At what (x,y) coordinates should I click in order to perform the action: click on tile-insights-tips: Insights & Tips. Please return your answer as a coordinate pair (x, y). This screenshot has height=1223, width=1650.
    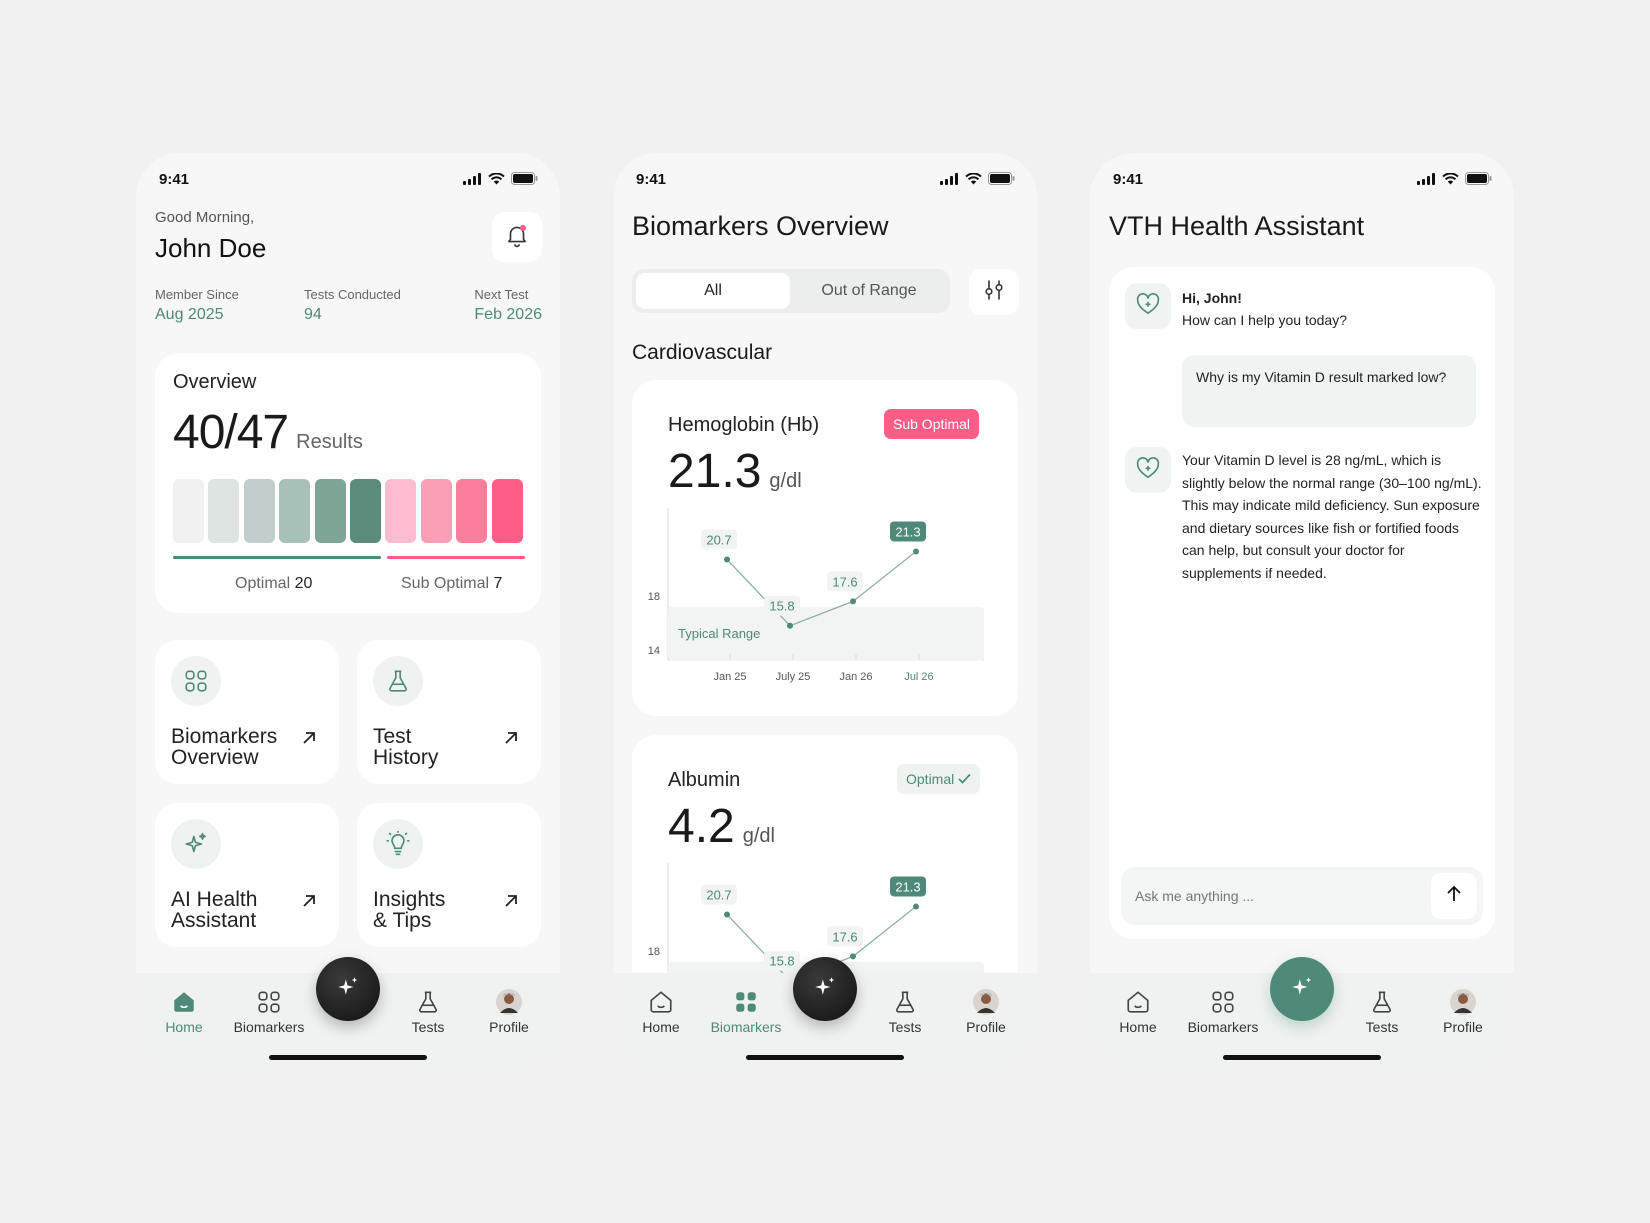
    Looking at the image, I should click on (449, 875).